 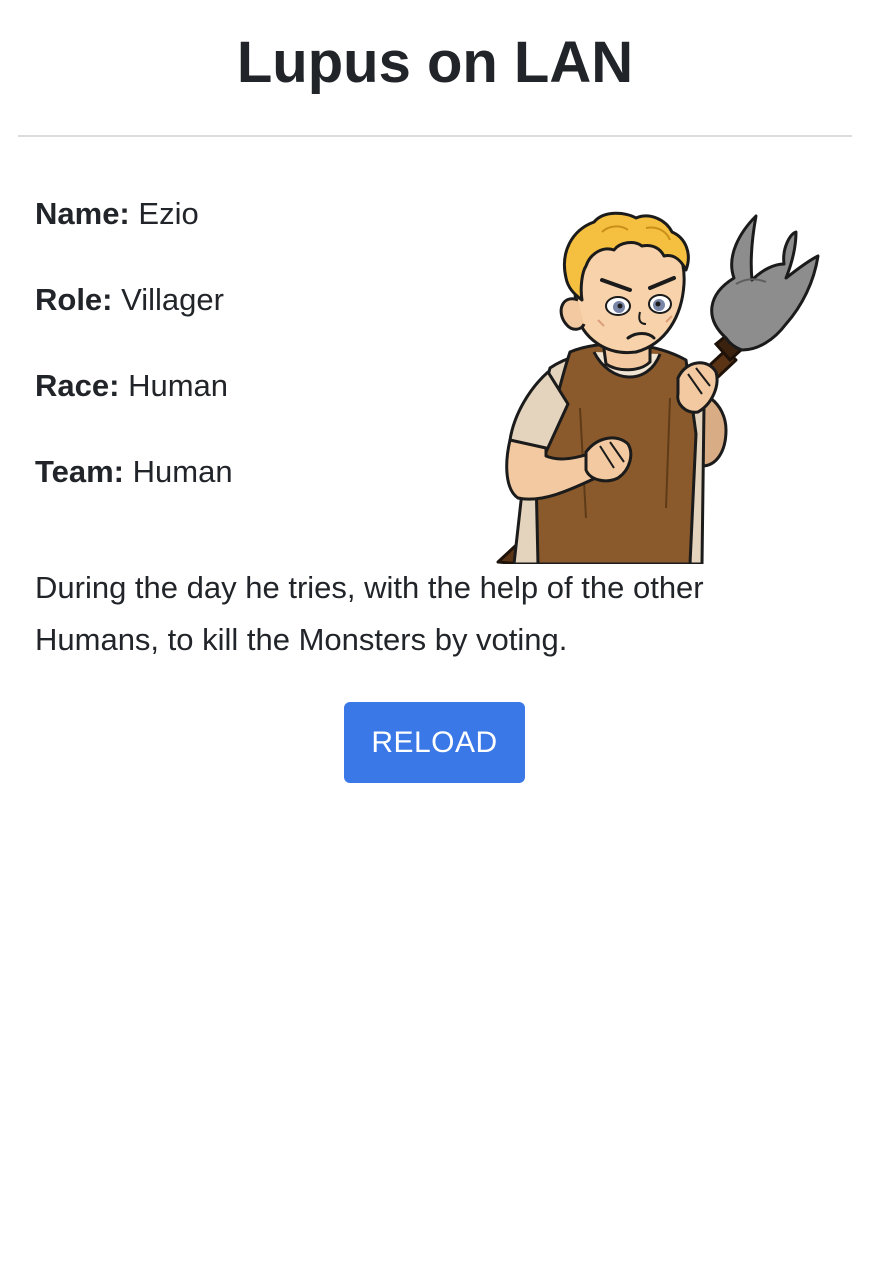 What do you see at coordinates (82, 213) in the screenshot?
I see `name-label: Name:` at bounding box center [82, 213].